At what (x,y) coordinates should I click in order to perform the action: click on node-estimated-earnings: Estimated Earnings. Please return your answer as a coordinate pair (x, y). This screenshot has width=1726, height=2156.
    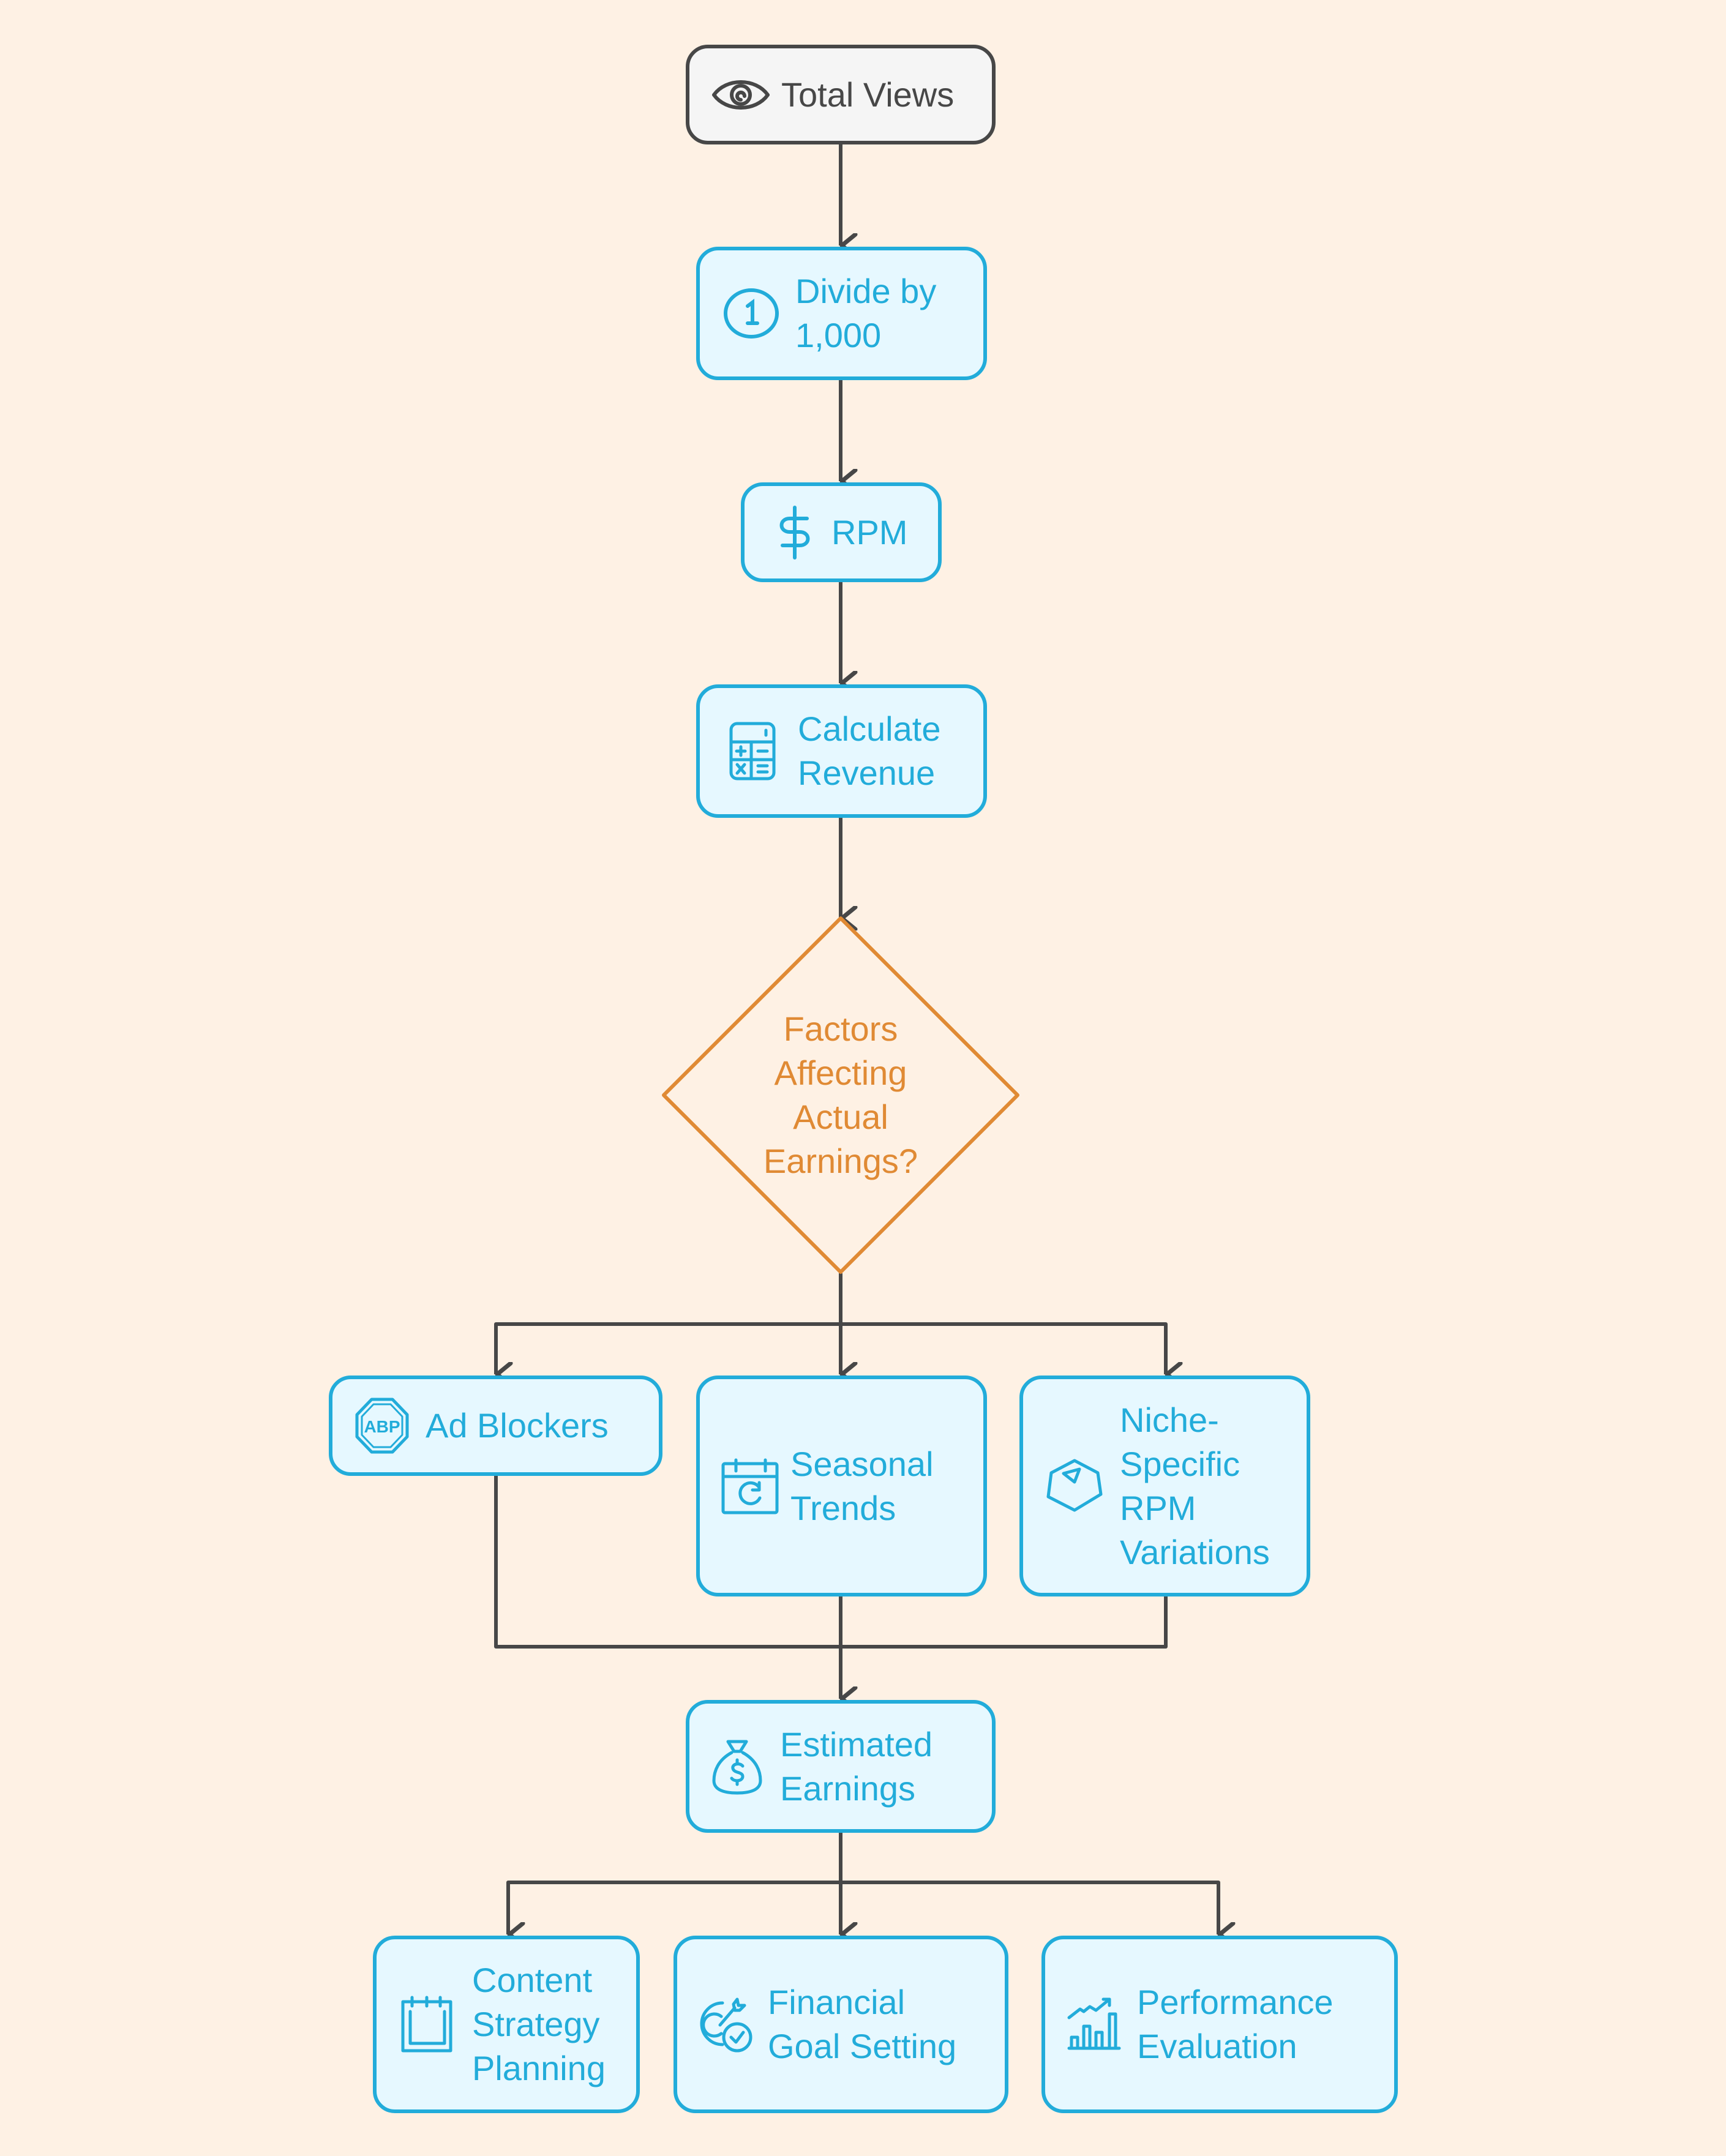
    Looking at the image, I should click on (841, 1767).